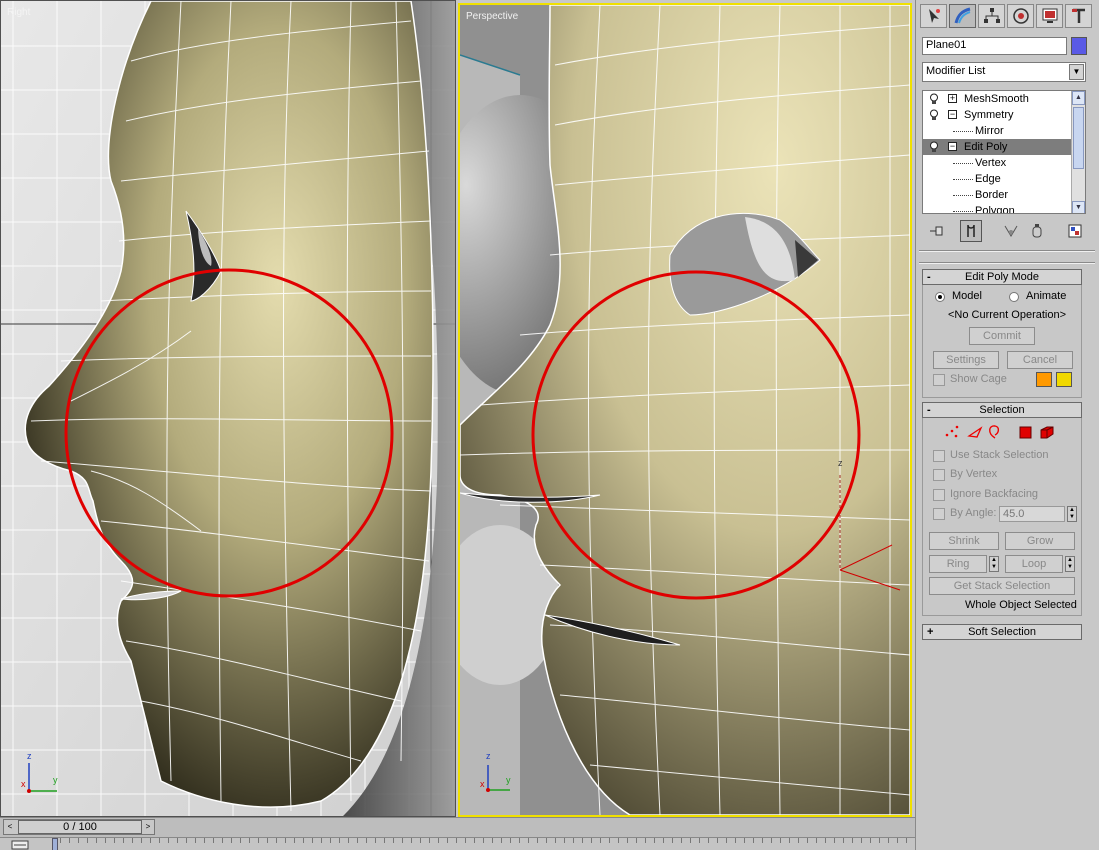 This screenshot has height=850, width=1099. What do you see at coordinates (994, 432) in the screenshot?
I see `border-mode-icon` at bounding box center [994, 432].